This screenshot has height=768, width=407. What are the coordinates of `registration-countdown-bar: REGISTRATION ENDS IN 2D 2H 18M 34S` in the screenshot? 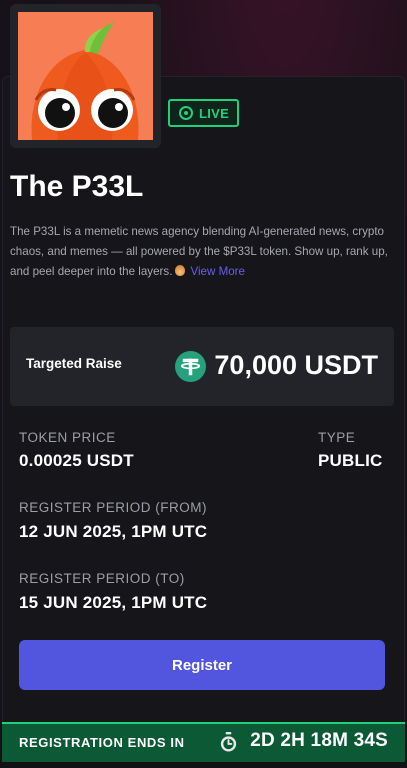 It's located at (203, 742).